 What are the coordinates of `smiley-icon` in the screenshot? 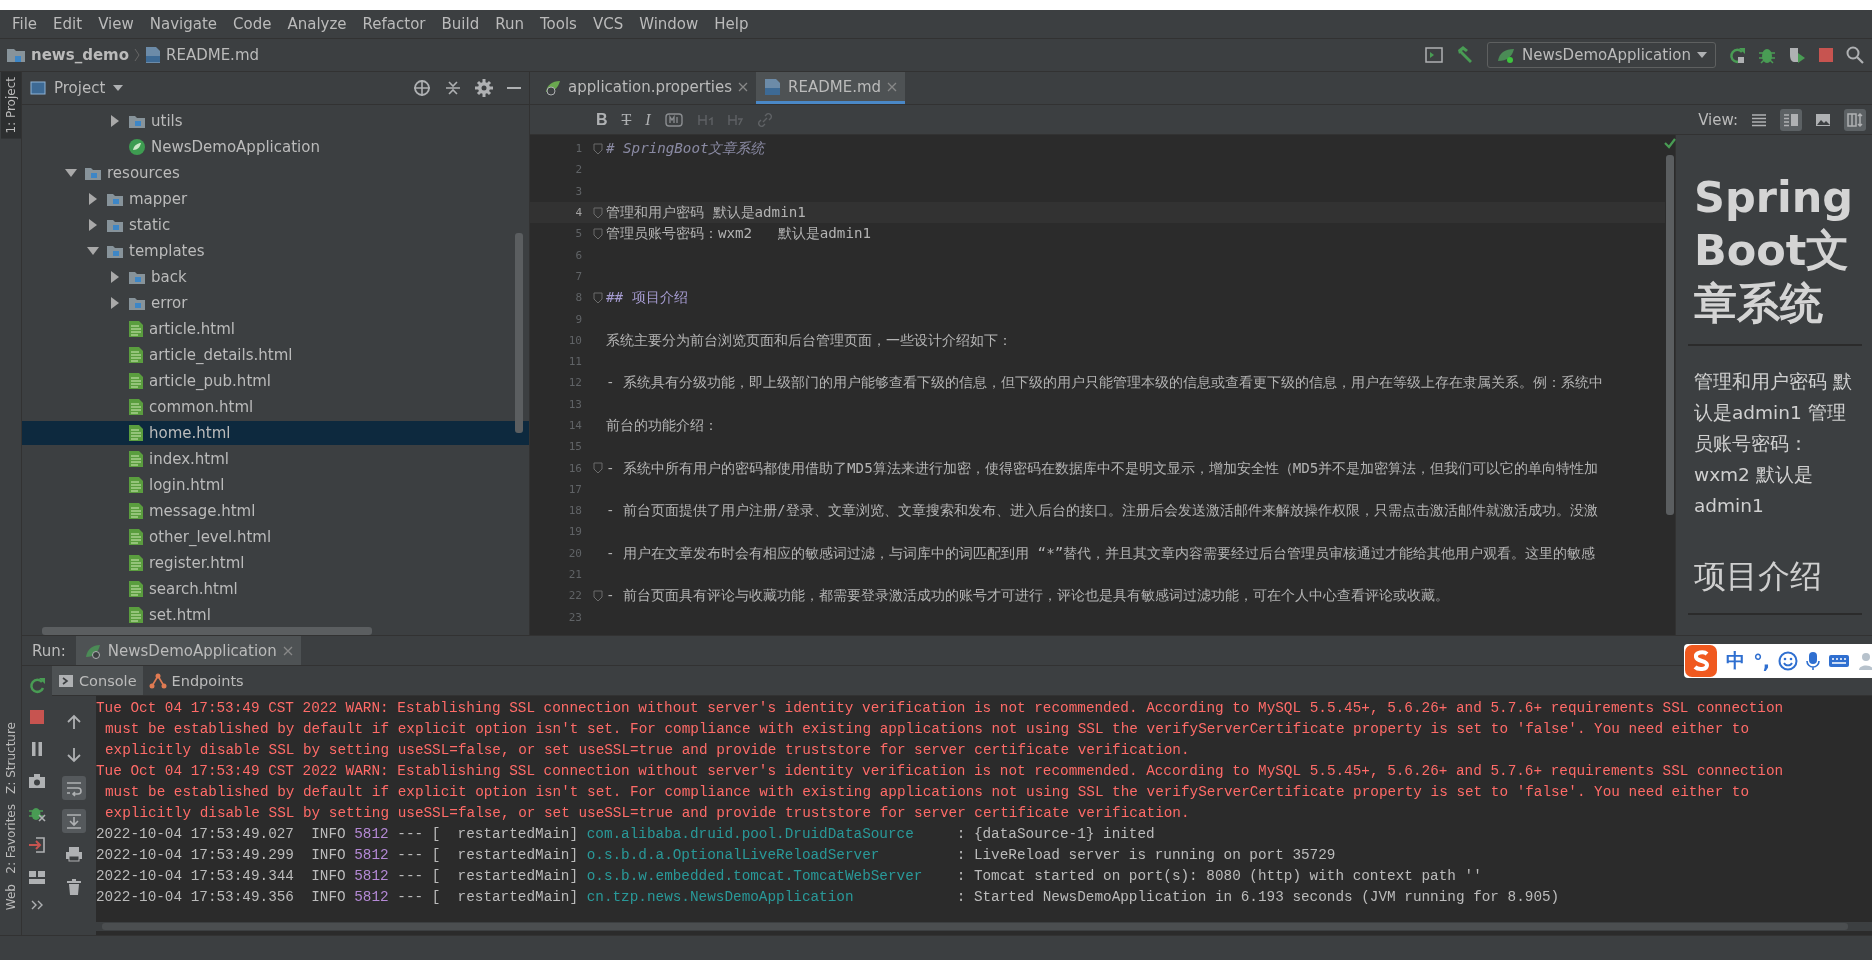 It's located at (1788, 661).